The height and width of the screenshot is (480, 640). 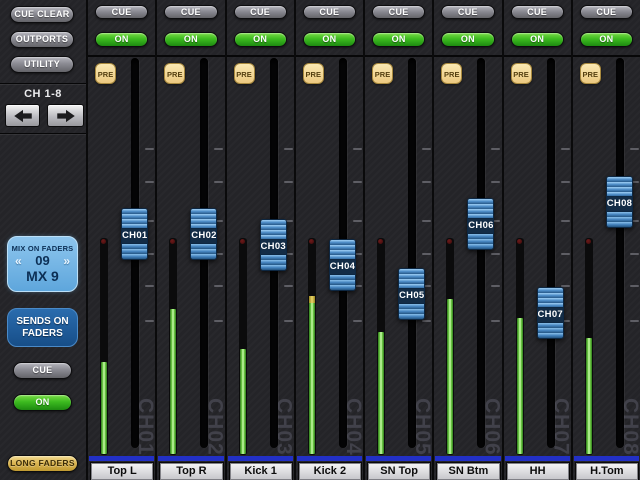 What do you see at coordinates (619, 202) in the screenshot?
I see `fader-handle: CH08` at bounding box center [619, 202].